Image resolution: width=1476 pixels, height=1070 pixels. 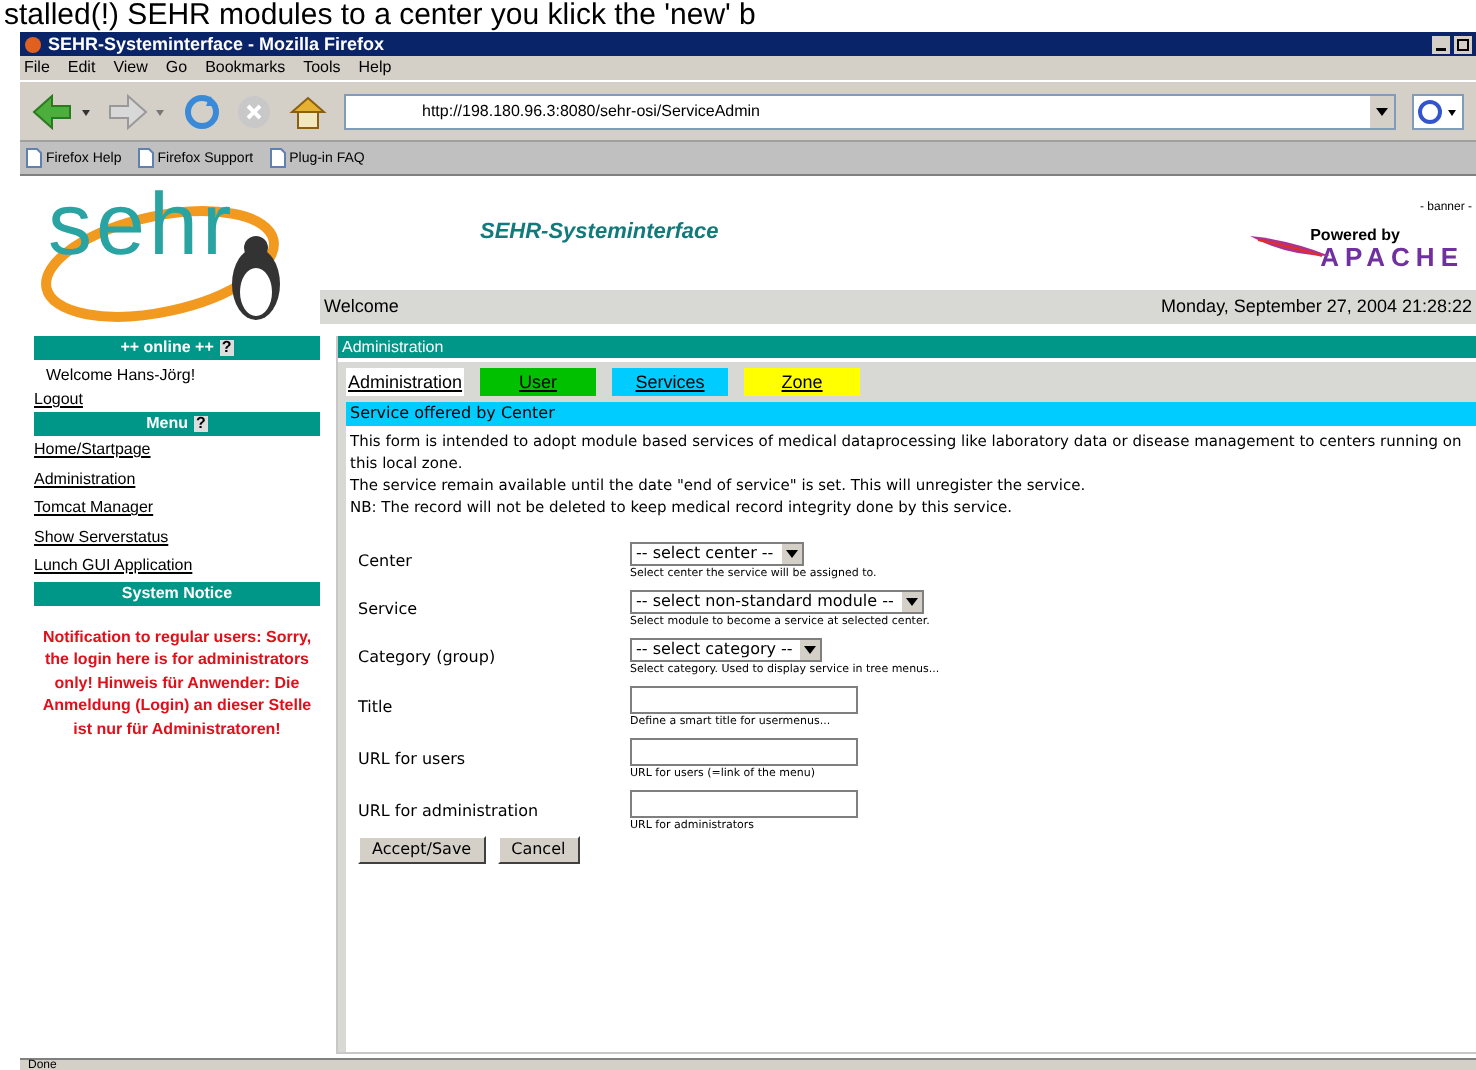 I want to click on tab: Services, so click(x=670, y=382).